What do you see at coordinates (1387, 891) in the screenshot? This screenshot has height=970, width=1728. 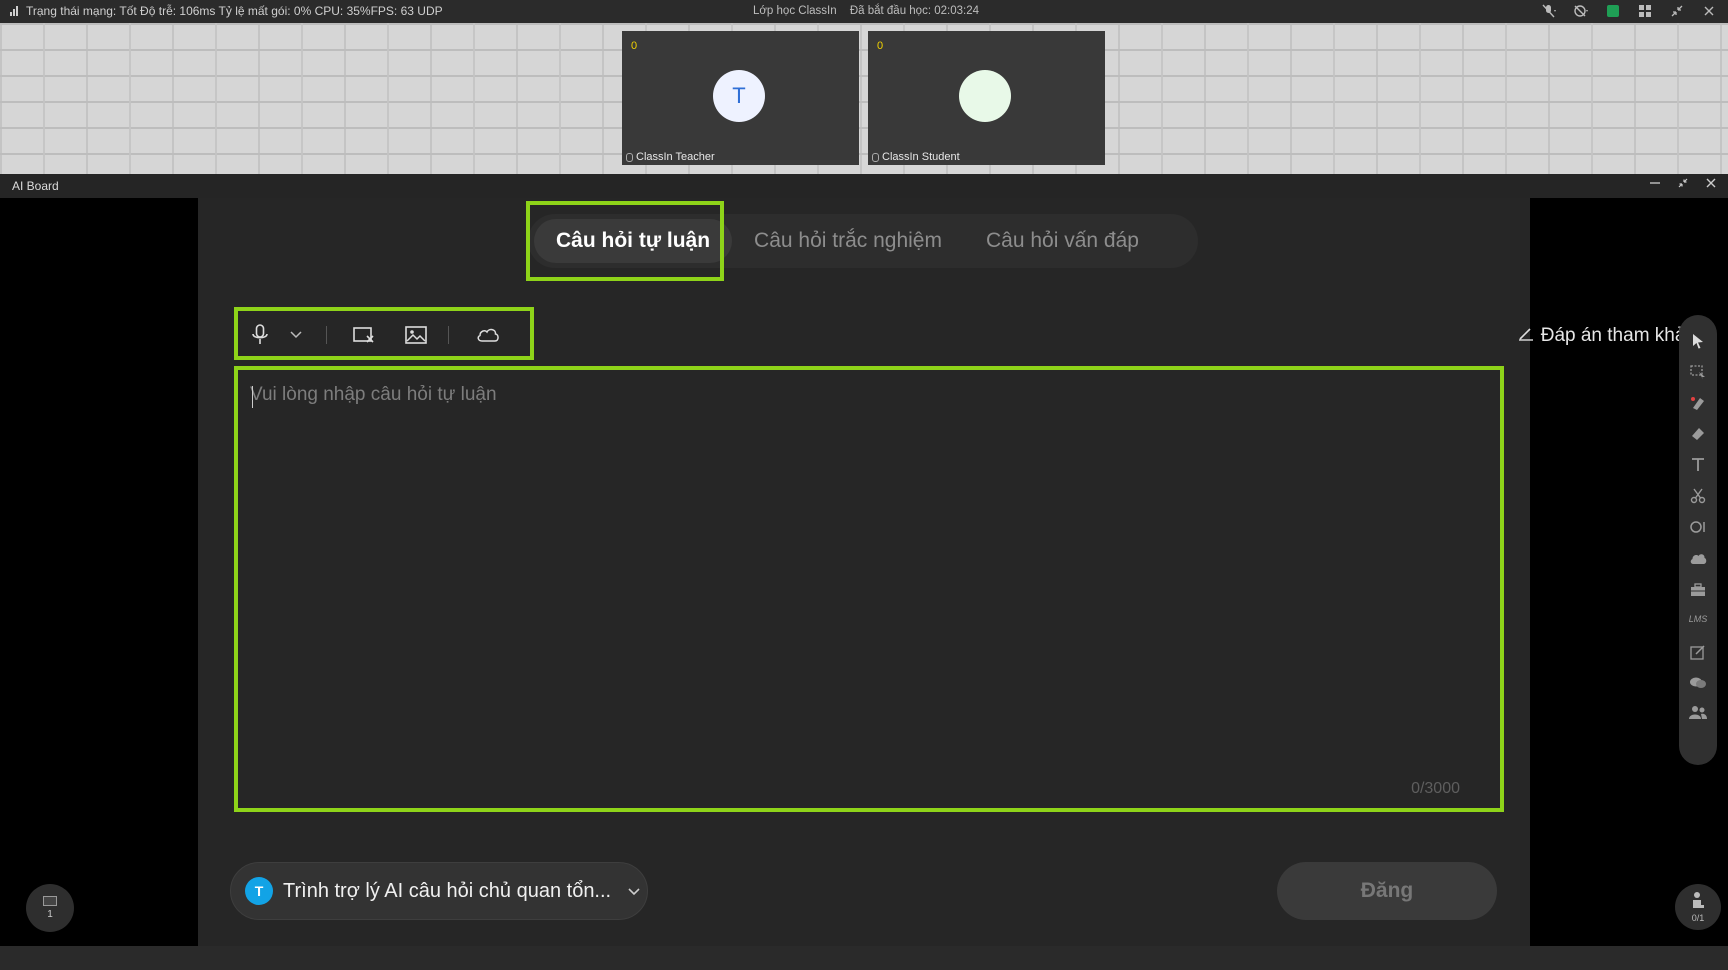 I see `post-button: Đăng` at bounding box center [1387, 891].